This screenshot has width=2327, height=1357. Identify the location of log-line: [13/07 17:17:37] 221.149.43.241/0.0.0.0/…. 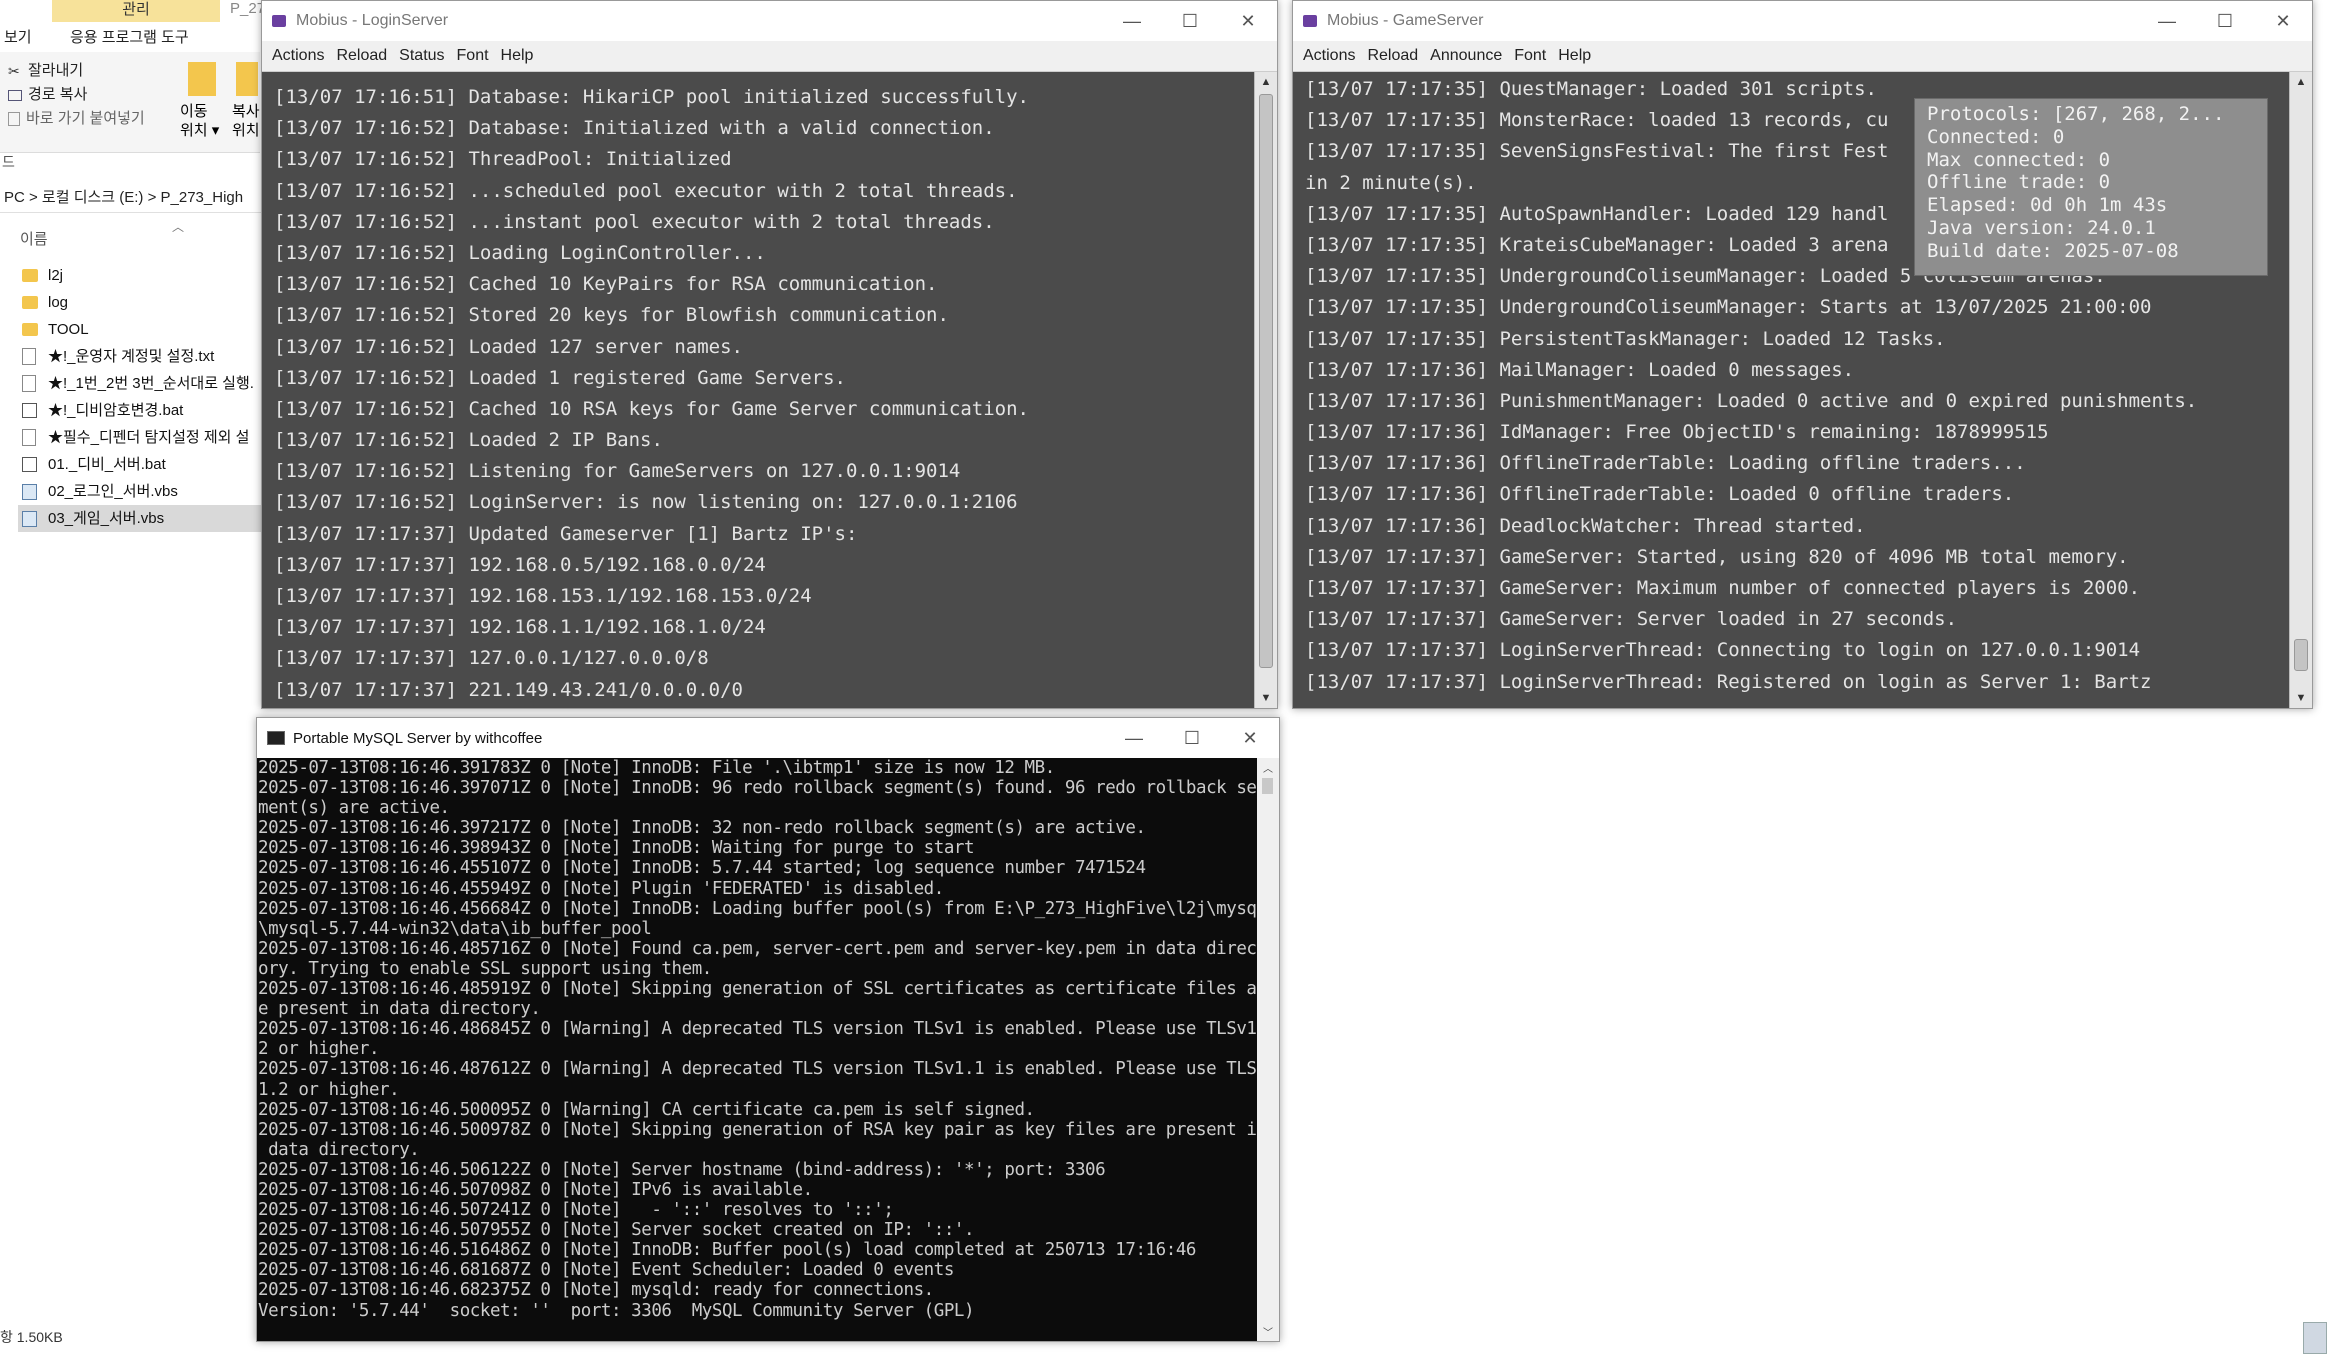
(508, 689).